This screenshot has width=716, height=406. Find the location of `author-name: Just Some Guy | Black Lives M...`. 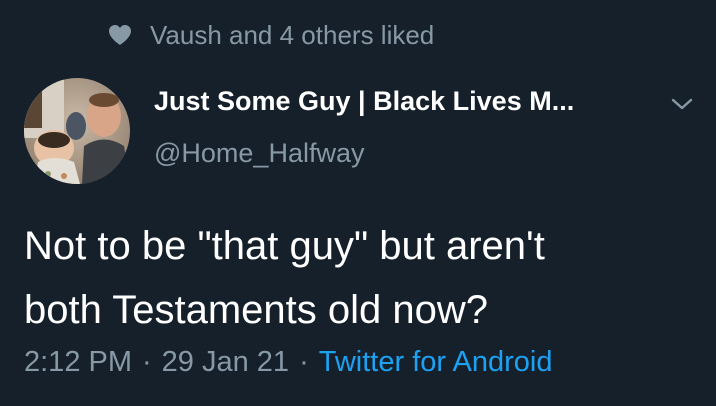

author-name: Just Some Guy | Black Lives M... is located at coordinates (399, 101).